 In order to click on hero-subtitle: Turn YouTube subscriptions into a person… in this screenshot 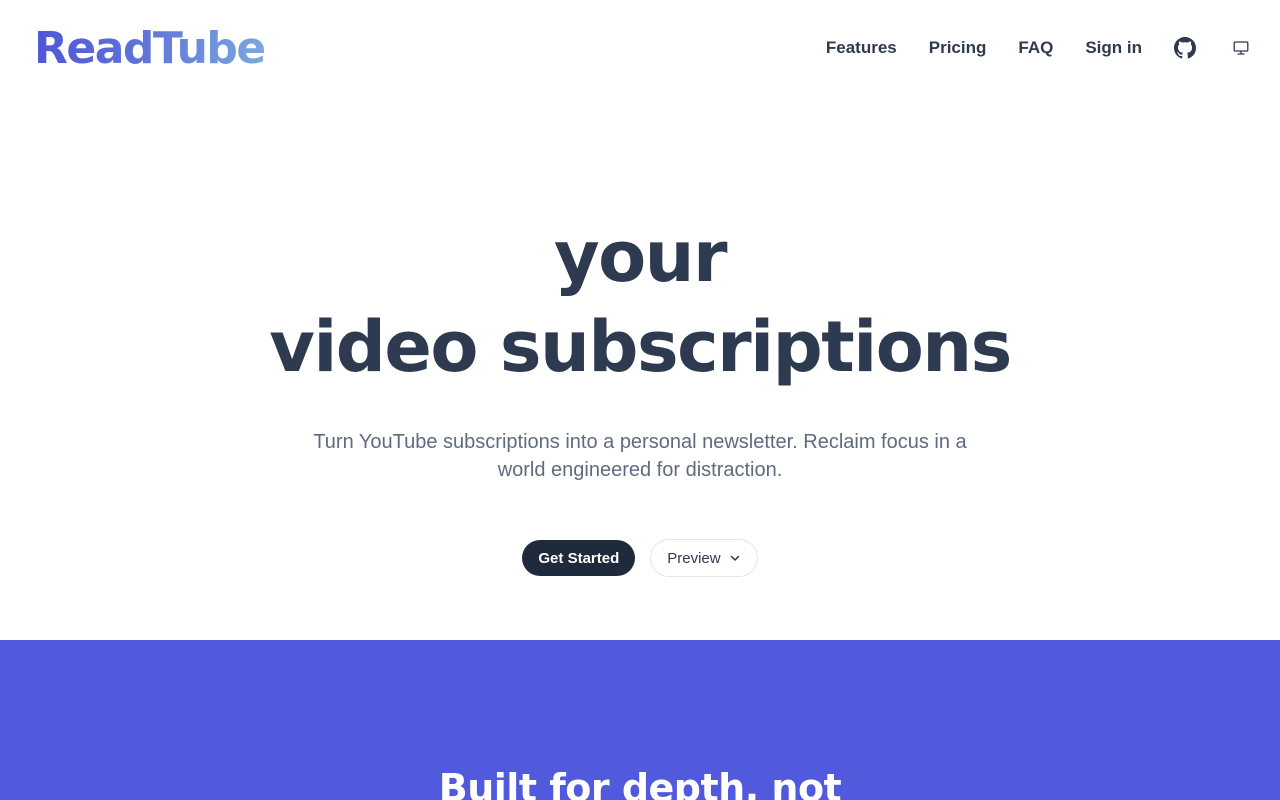, I will do `click(640, 456)`.